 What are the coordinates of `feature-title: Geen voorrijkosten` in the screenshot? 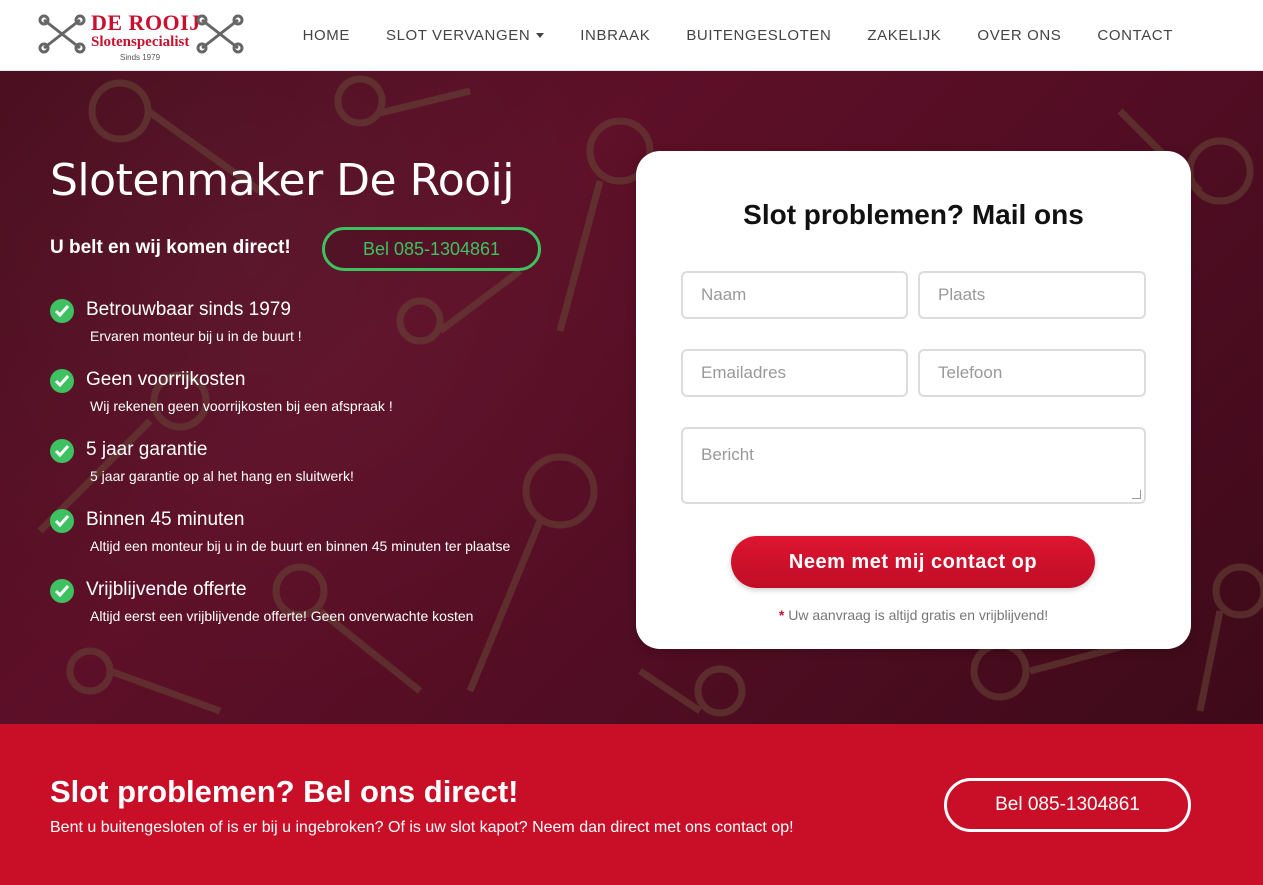 It's located at (166, 379).